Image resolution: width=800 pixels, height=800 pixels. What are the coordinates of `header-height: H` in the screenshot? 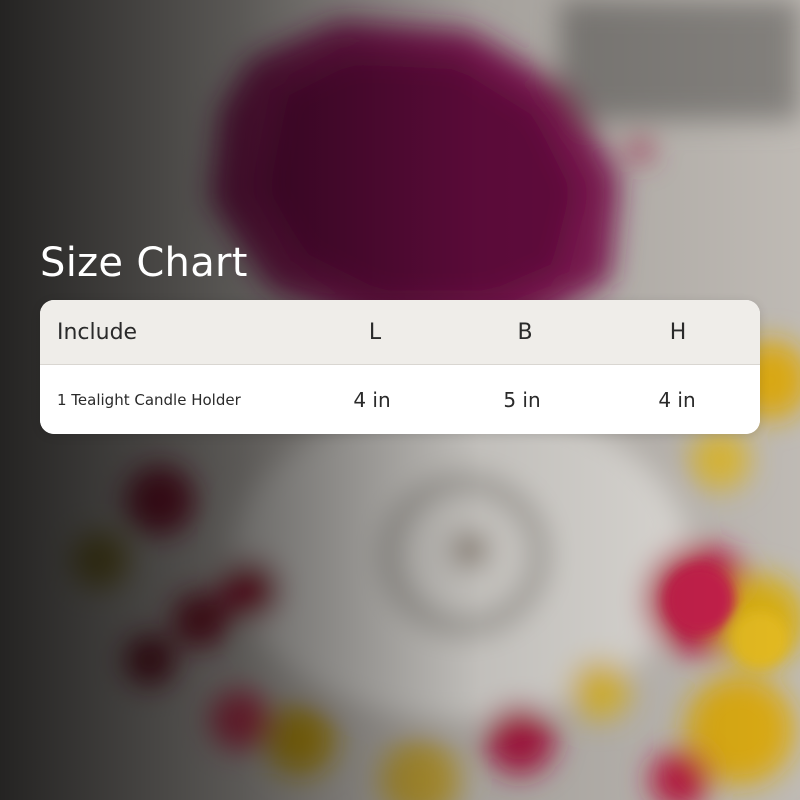 It's located at (678, 332).